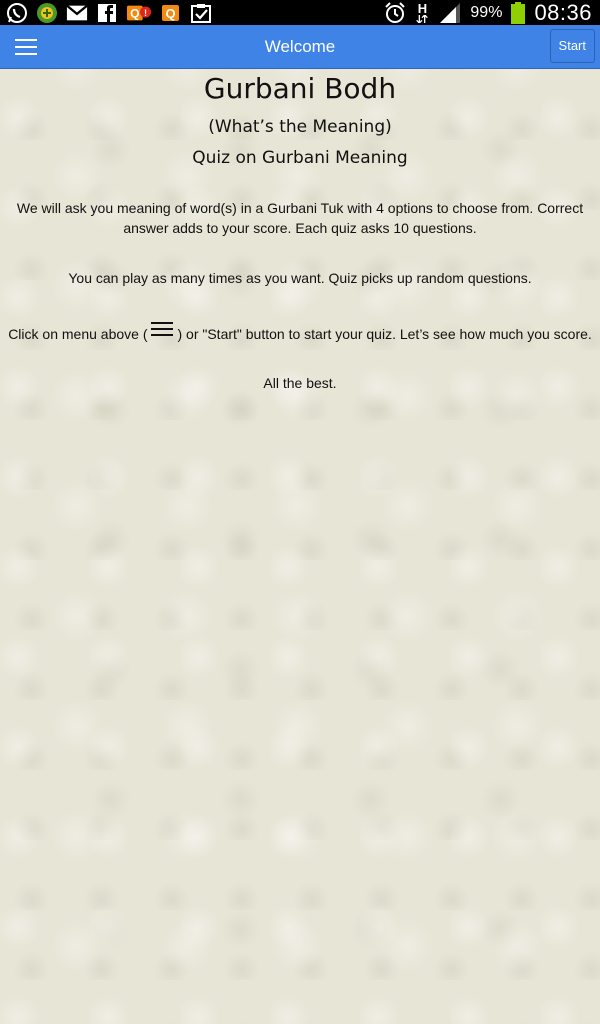  Describe the element at coordinates (300, 88) in the screenshot. I see `app-name-heading: Gurbani Bodh` at that location.